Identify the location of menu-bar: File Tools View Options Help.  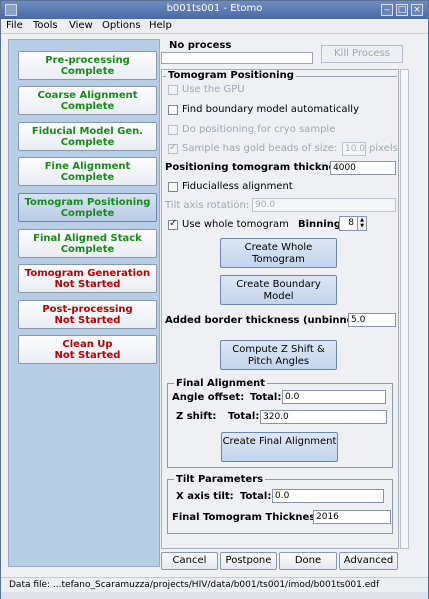
(214, 26).